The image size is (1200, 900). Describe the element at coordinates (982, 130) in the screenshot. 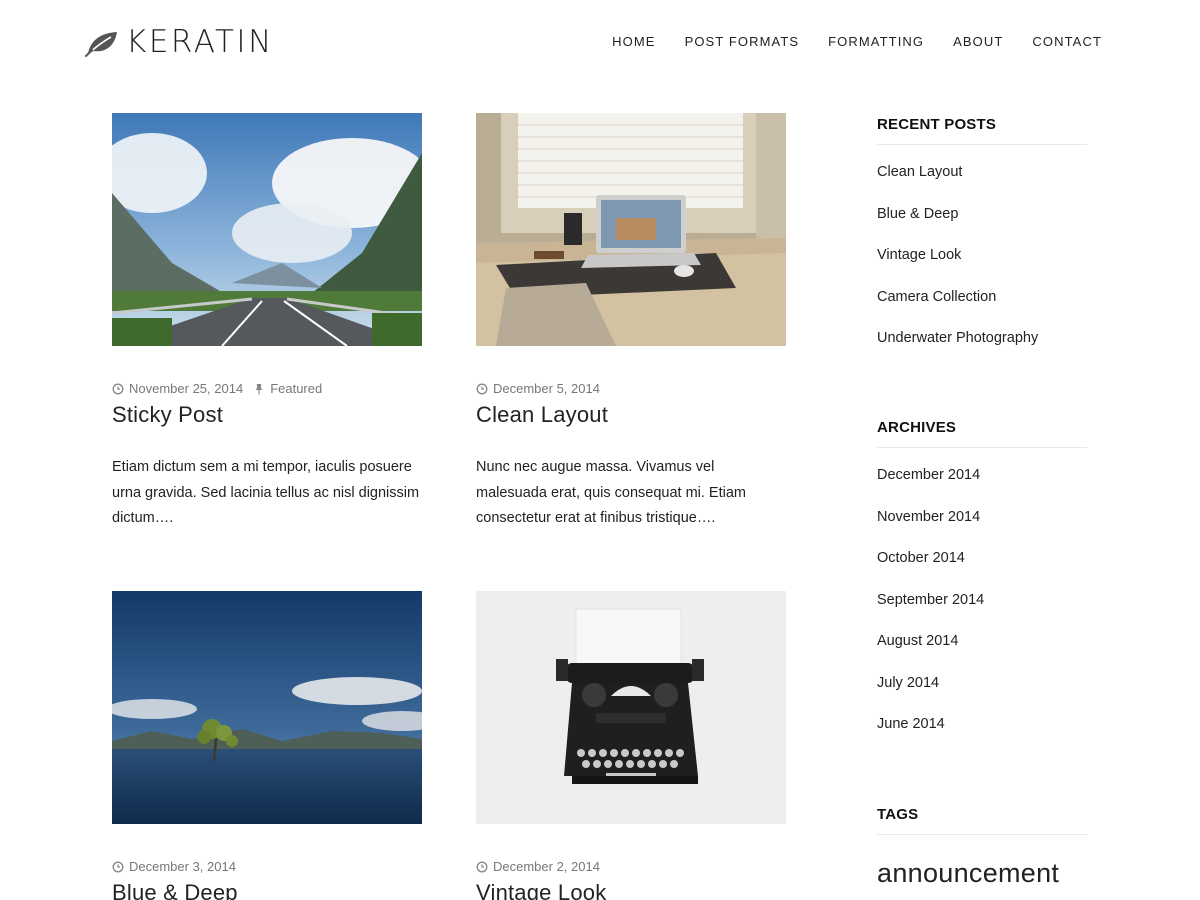

I see `widget-title: RECENT POSTS` at that location.